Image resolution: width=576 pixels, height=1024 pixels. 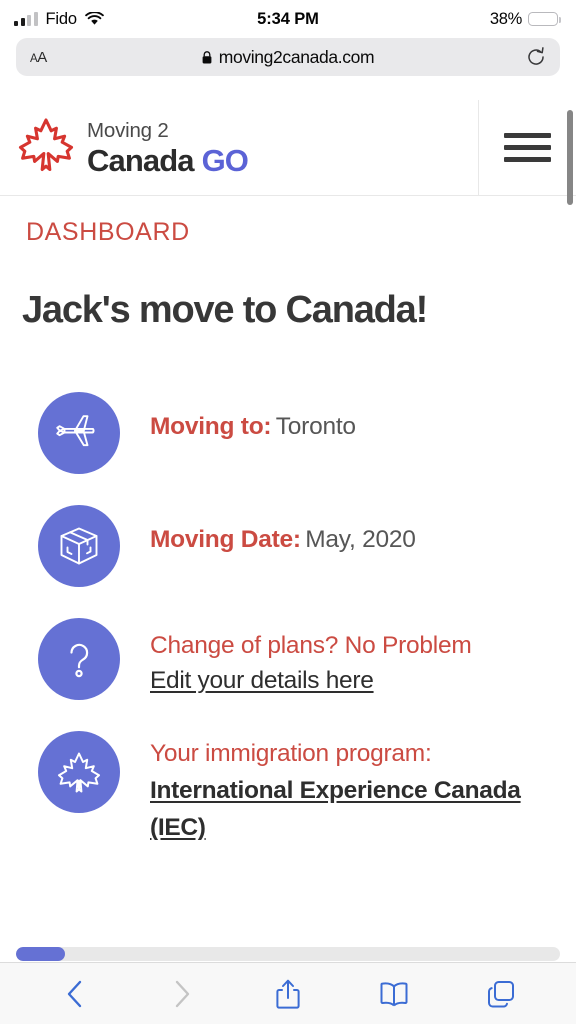 What do you see at coordinates (225, 160) in the screenshot?
I see `logo-go-text: GO` at bounding box center [225, 160].